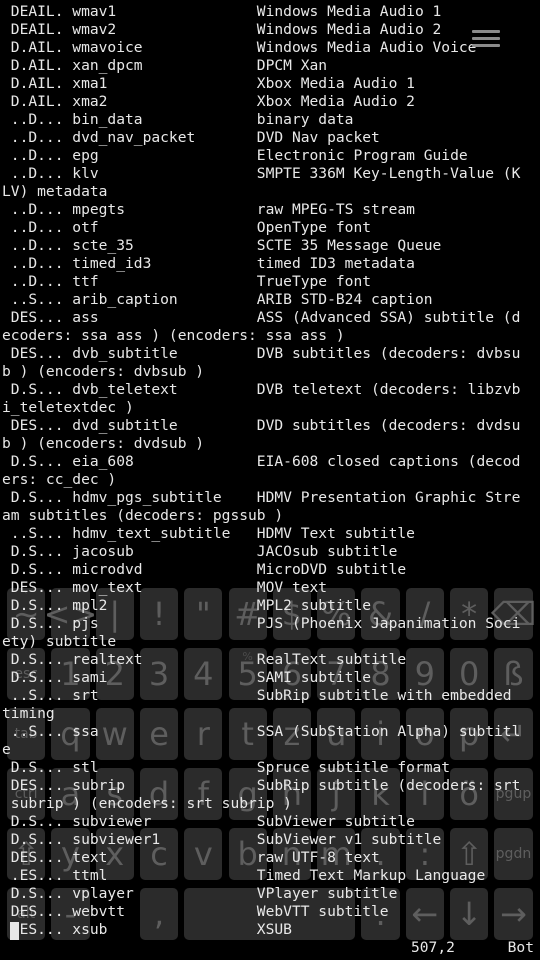  I want to click on terminal-line: D.S... jacosub JACOsub subtitle, so click(200, 551).